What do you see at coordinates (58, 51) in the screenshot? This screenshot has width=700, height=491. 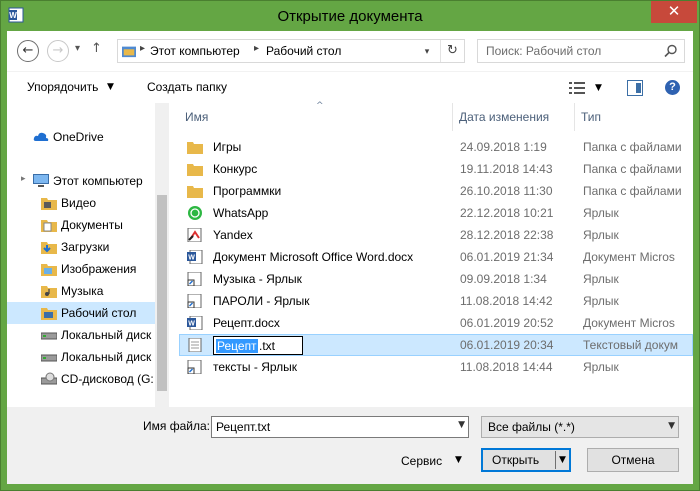 I see `forward-button: →` at bounding box center [58, 51].